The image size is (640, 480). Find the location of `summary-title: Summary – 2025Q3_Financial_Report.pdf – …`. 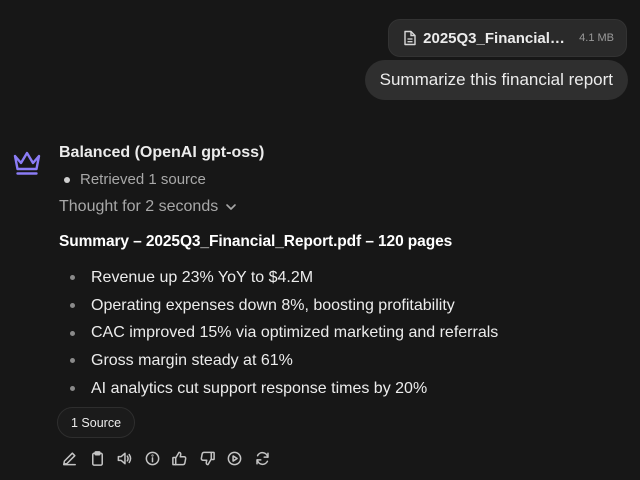

summary-title: Summary – 2025Q3_Financial_Report.pdf – … is located at coordinates (256, 241).